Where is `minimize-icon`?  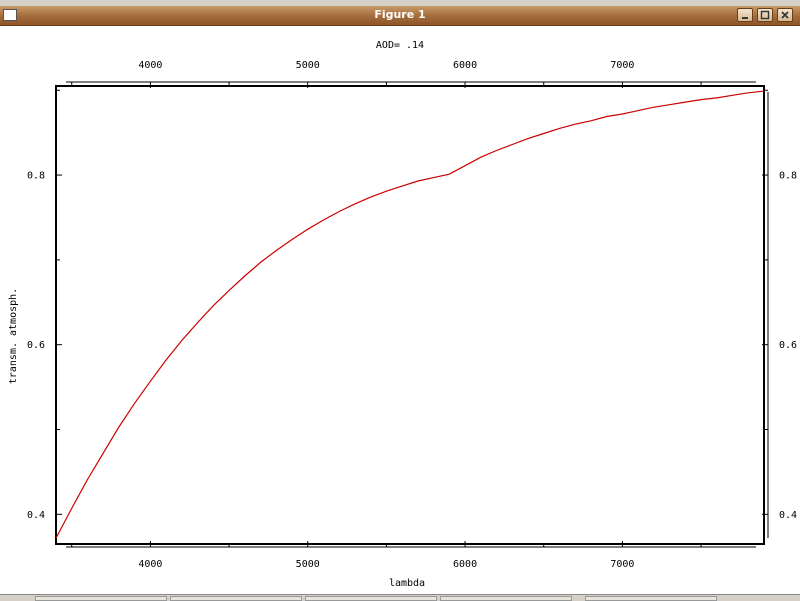
minimize-icon is located at coordinates (745, 18).